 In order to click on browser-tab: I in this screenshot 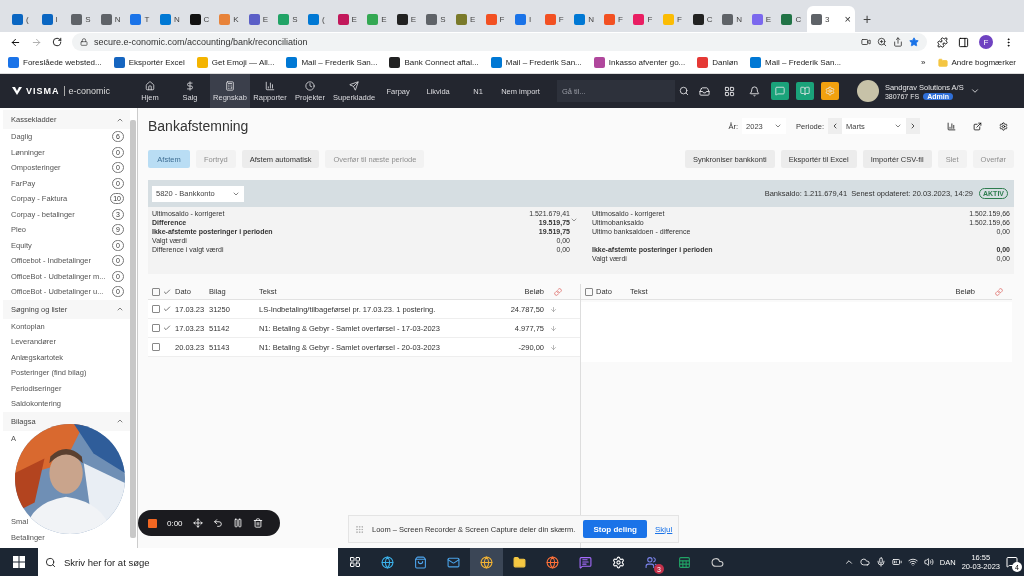, I will do `click(526, 19)`.